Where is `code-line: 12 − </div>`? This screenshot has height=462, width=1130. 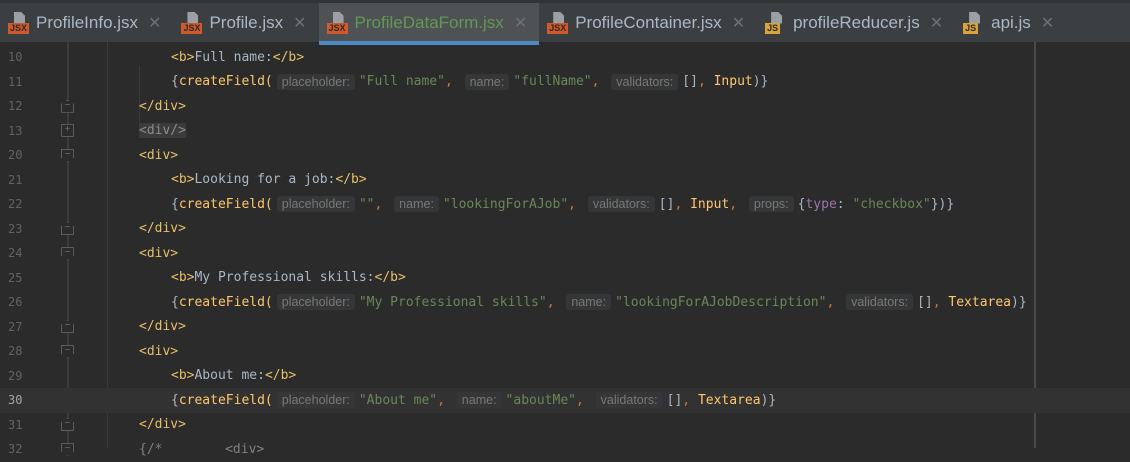
code-line: 12 − </div> is located at coordinates (565, 106).